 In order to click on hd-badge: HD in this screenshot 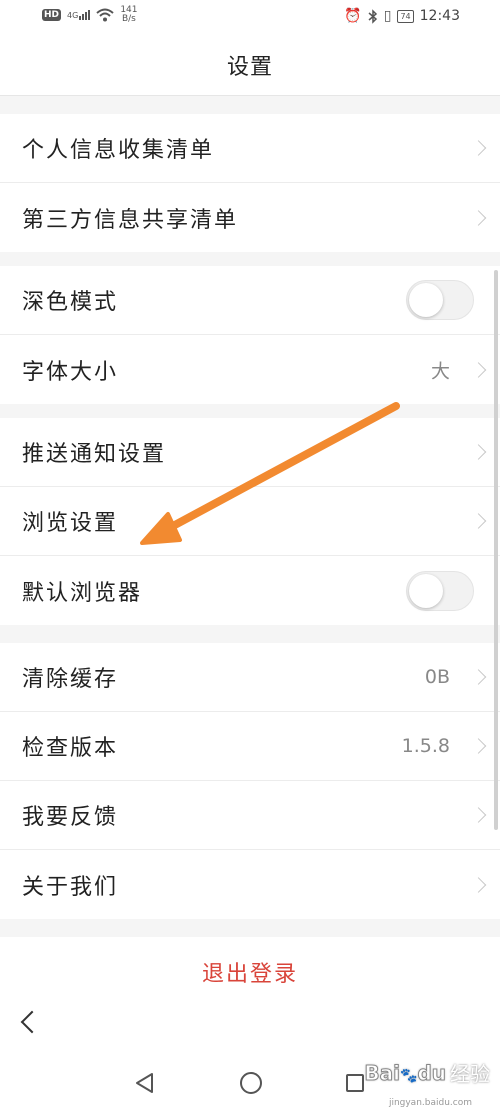, I will do `click(52, 15)`.